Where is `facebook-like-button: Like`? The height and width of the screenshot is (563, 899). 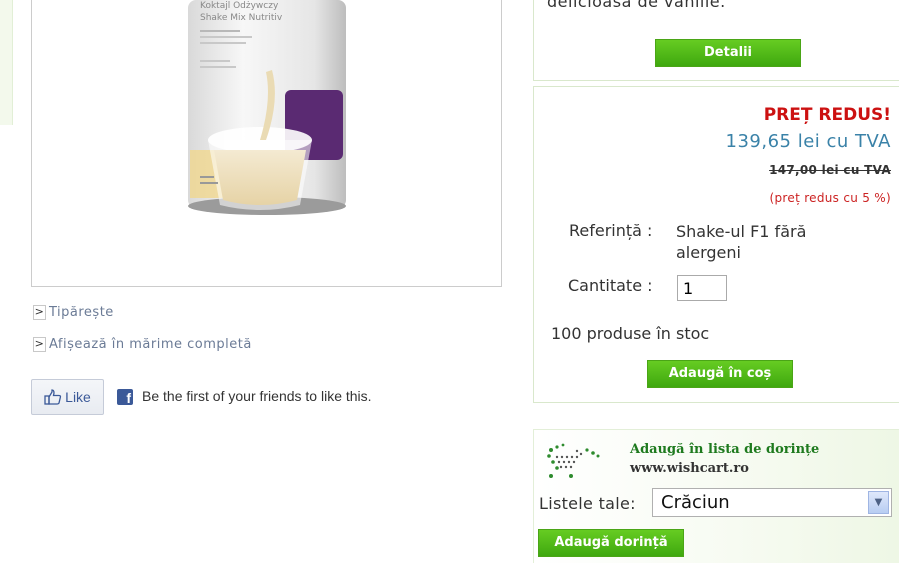
facebook-like-button: Like is located at coordinates (67, 397).